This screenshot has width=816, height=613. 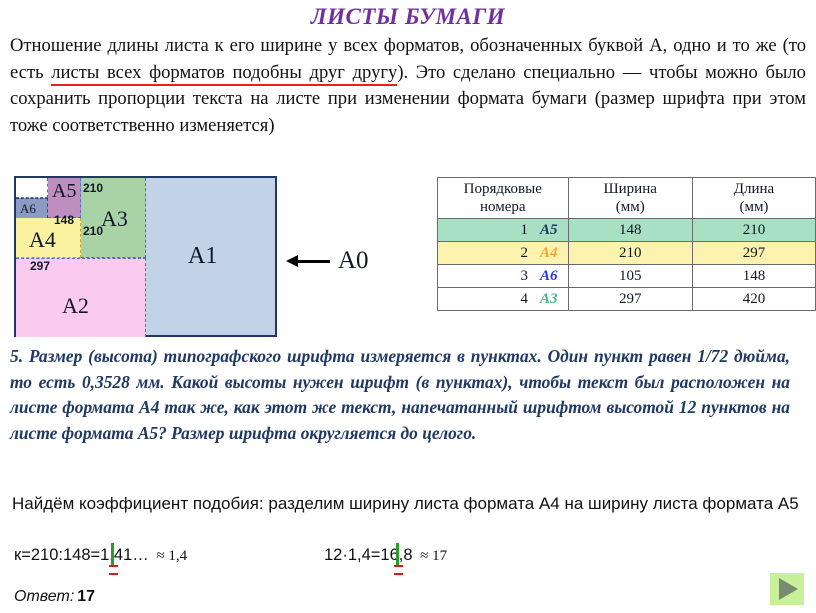 What do you see at coordinates (42, 239) in the screenshot?
I see `diagram-zone-a4-label: А4` at bounding box center [42, 239].